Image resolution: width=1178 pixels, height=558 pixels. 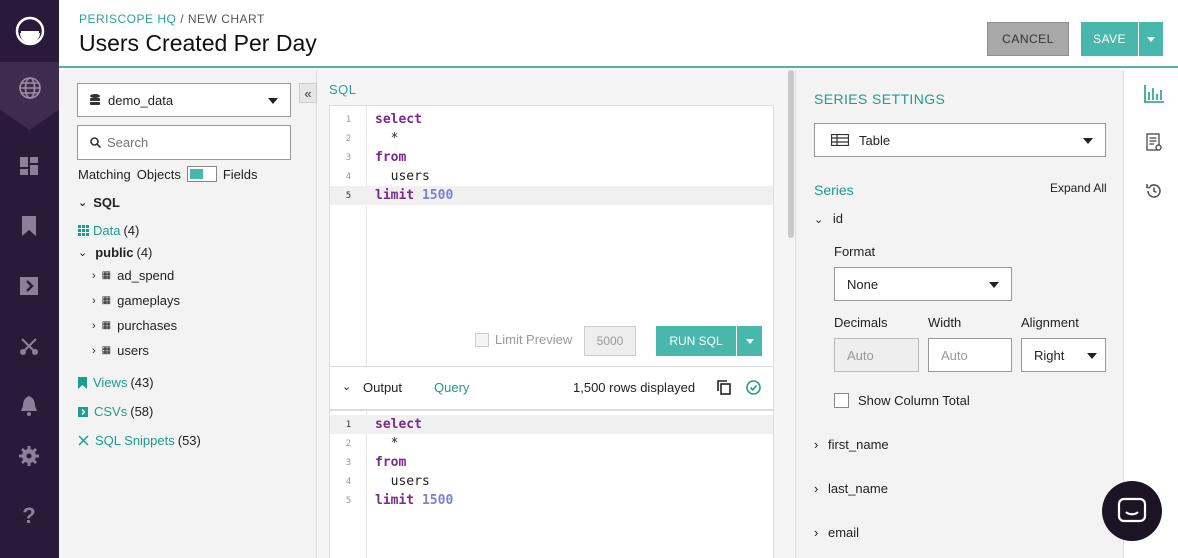 I want to click on keyword: limit, so click(x=395, y=500).